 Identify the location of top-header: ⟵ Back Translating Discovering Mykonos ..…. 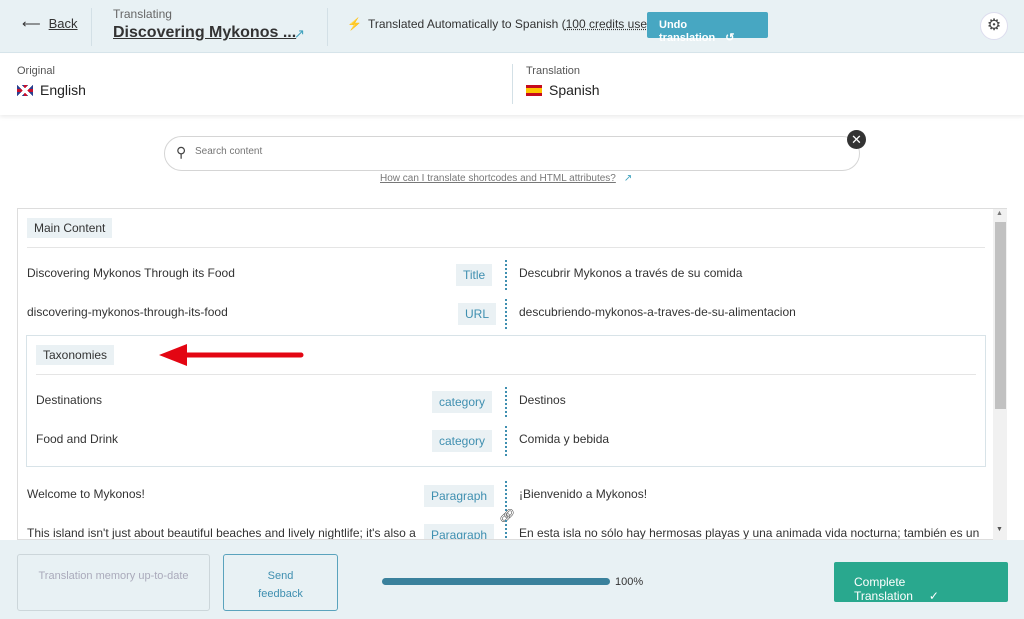
(512, 26).